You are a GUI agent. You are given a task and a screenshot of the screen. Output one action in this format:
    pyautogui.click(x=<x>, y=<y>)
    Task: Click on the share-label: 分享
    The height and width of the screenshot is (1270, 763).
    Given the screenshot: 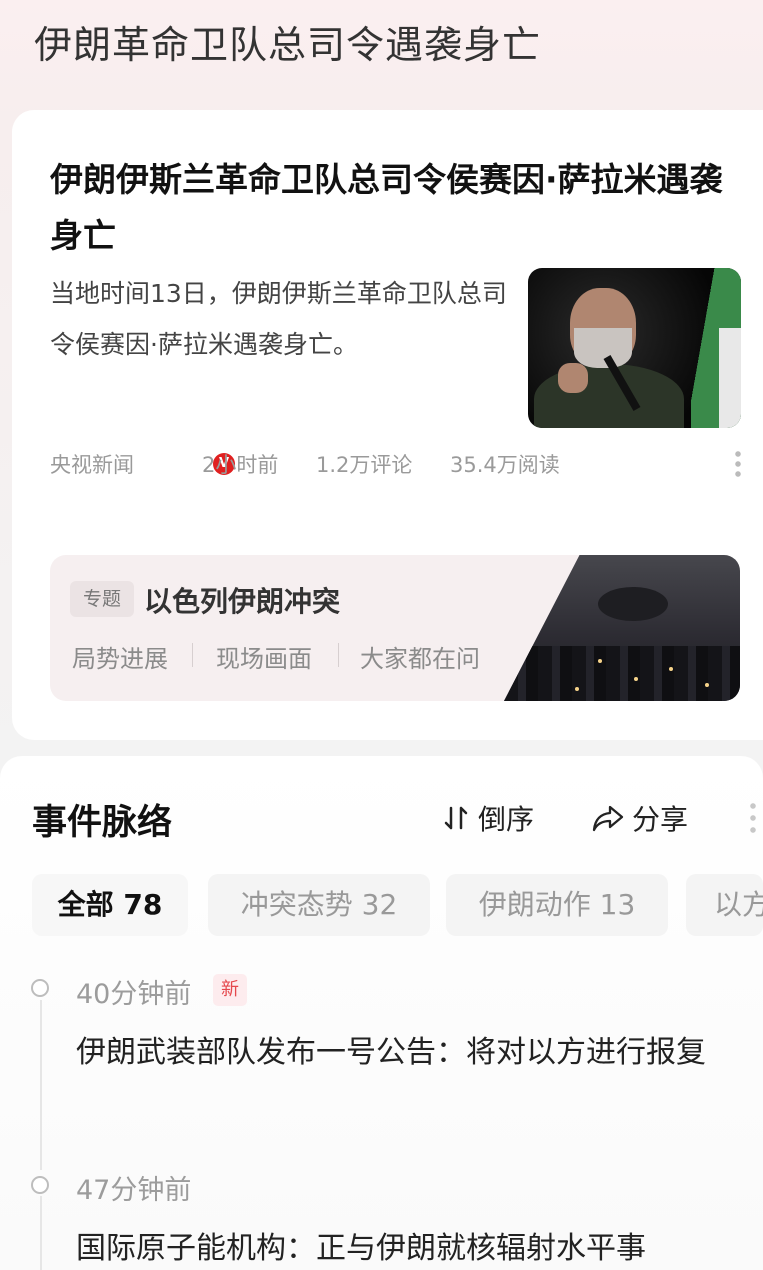 What is the action you would take?
    pyautogui.click(x=660, y=819)
    